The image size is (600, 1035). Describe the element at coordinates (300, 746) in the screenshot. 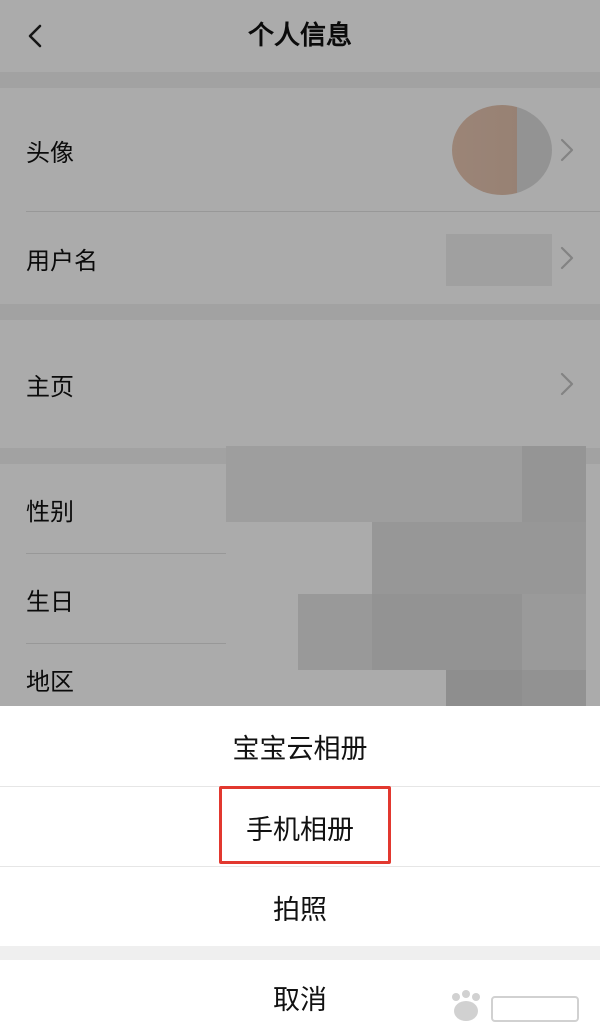

I see `option-baby-cloud-album: 宝宝云相册` at that location.